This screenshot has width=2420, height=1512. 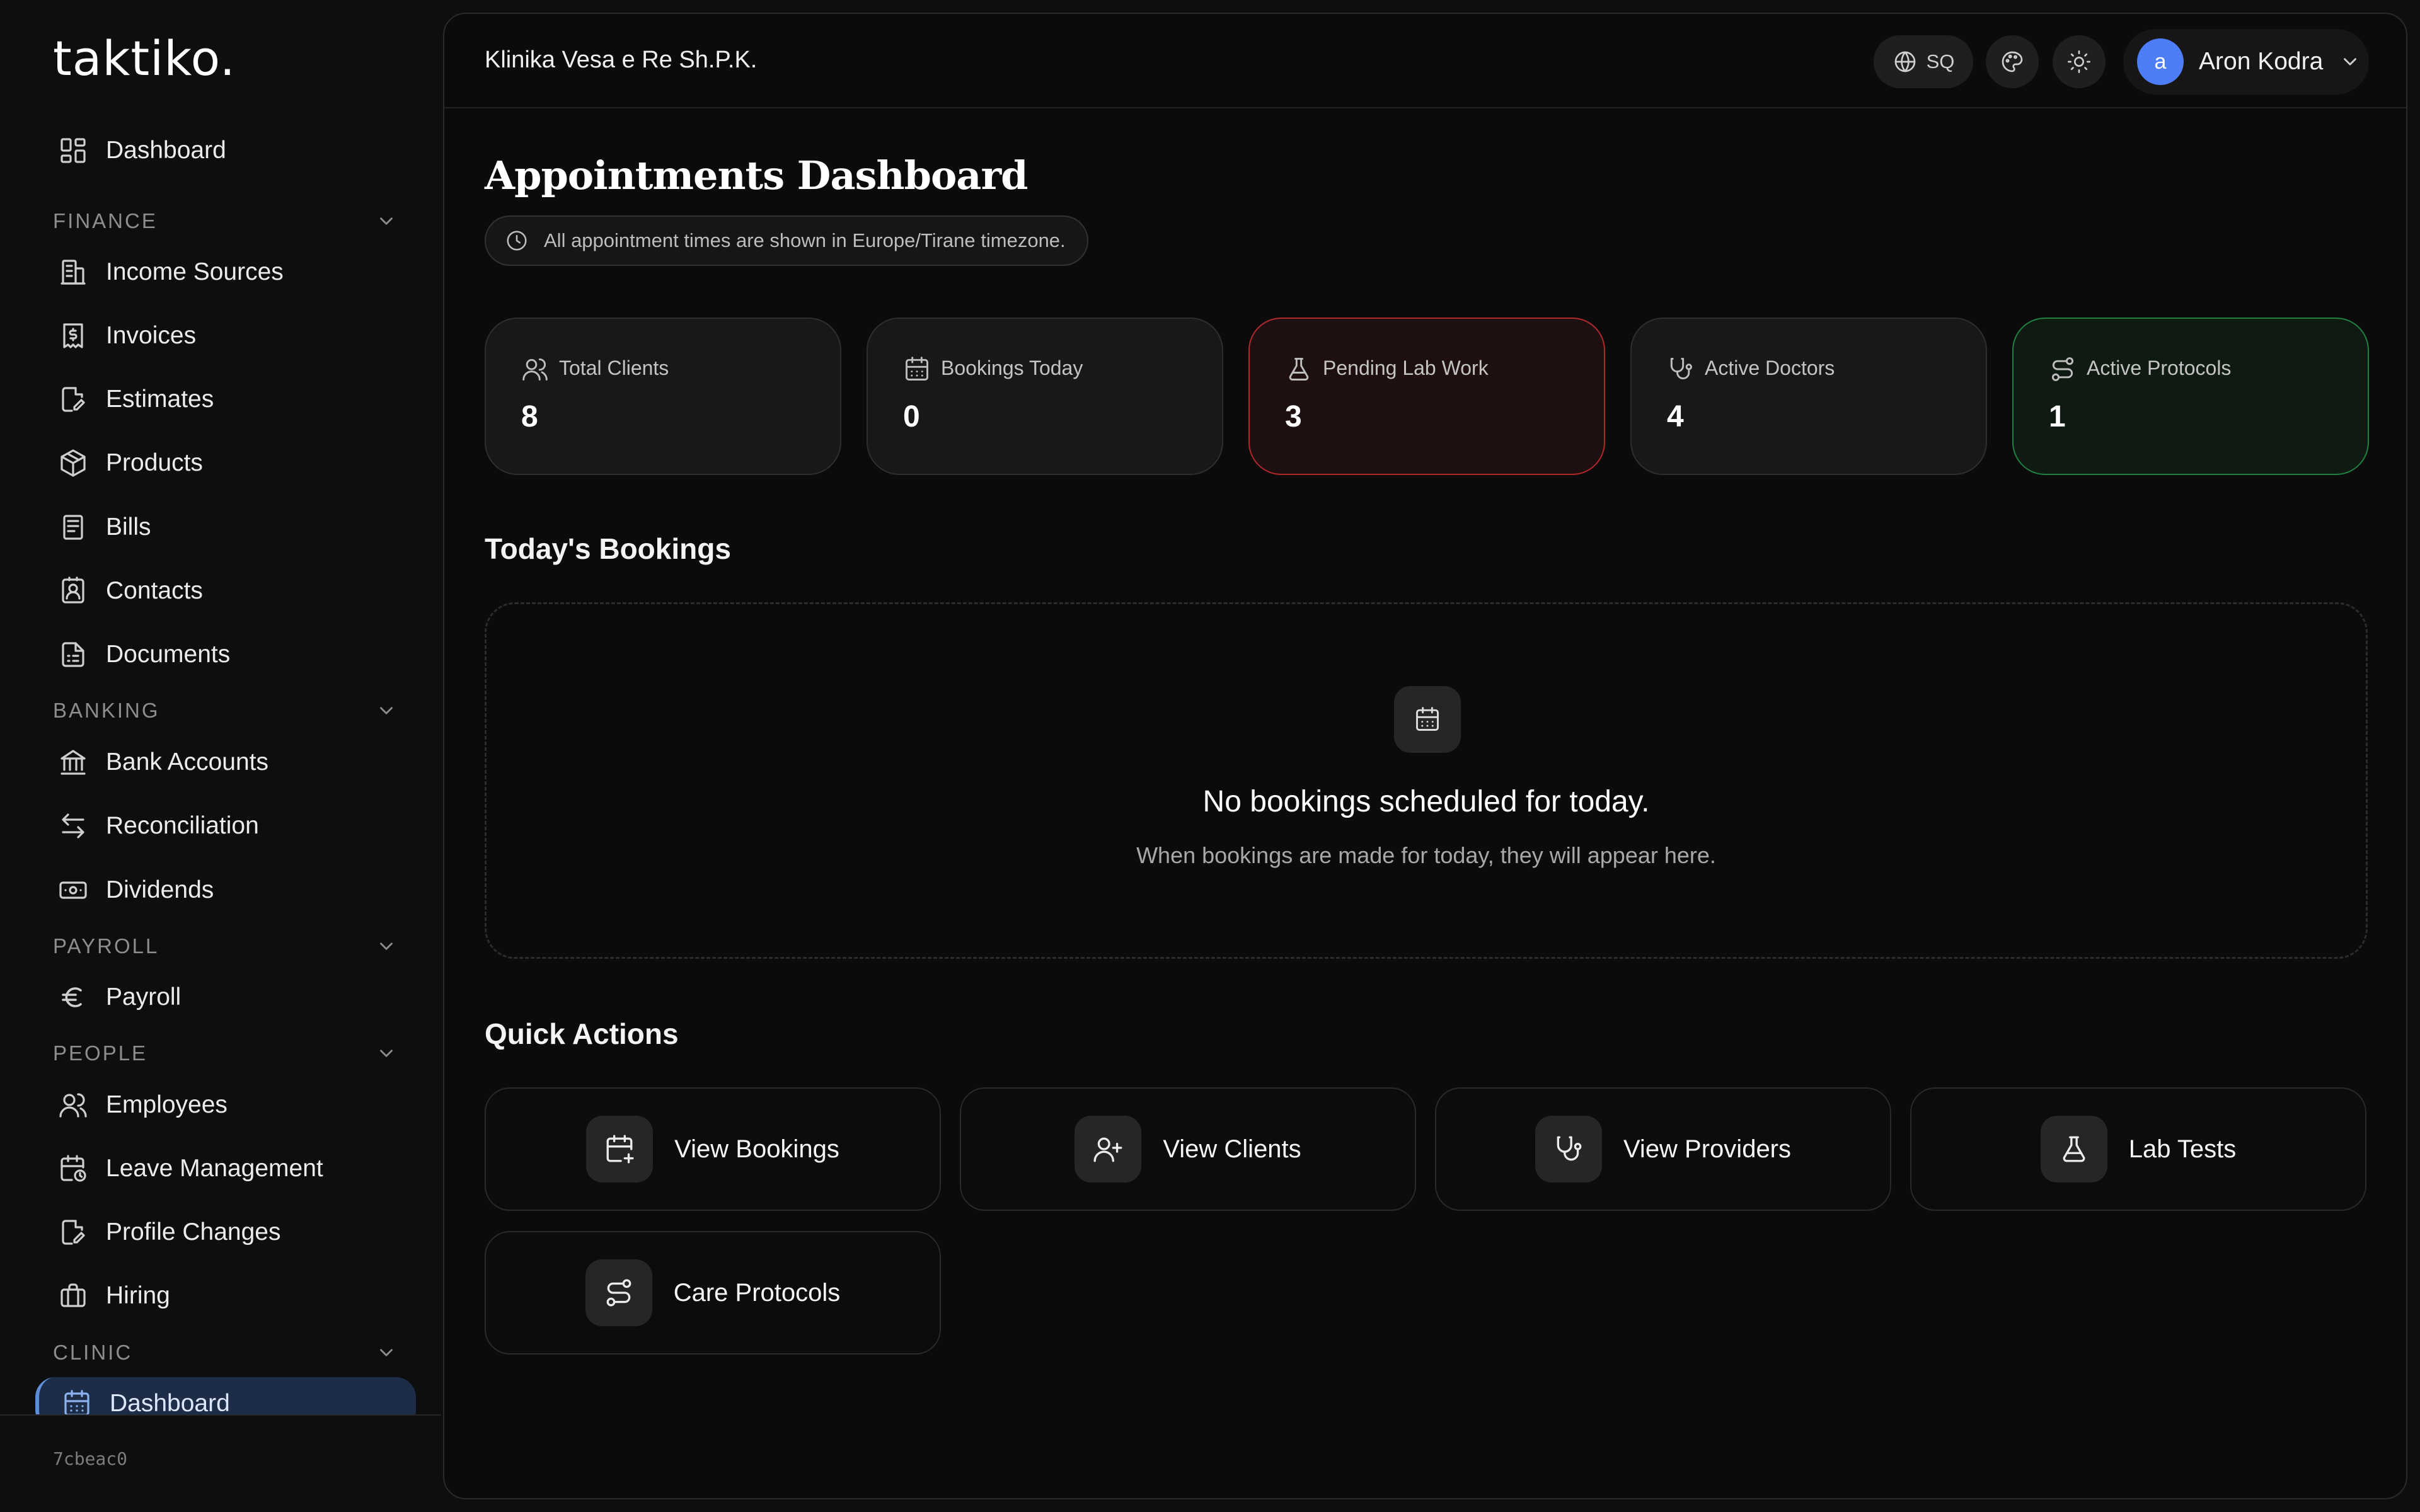 I want to click on sidebar-item-contacts: Contacts, so click(x=225, y=590).